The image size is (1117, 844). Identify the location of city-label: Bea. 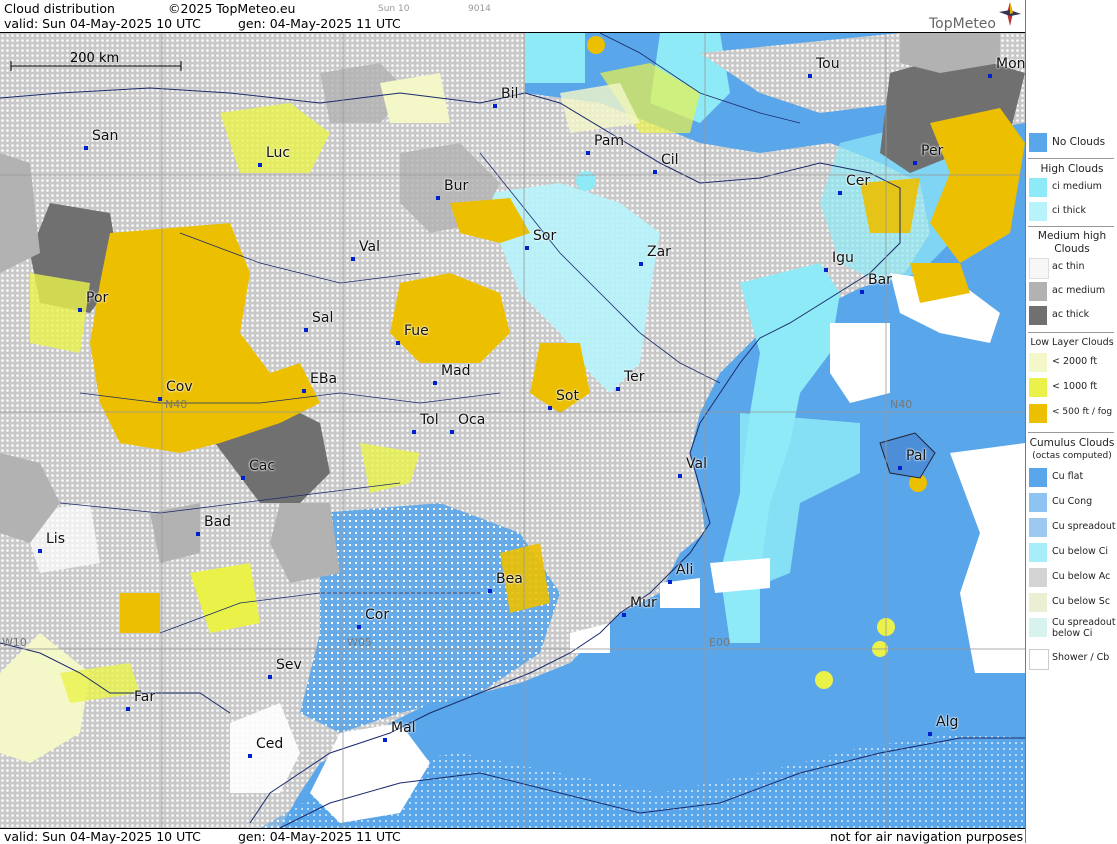
(509, 579).